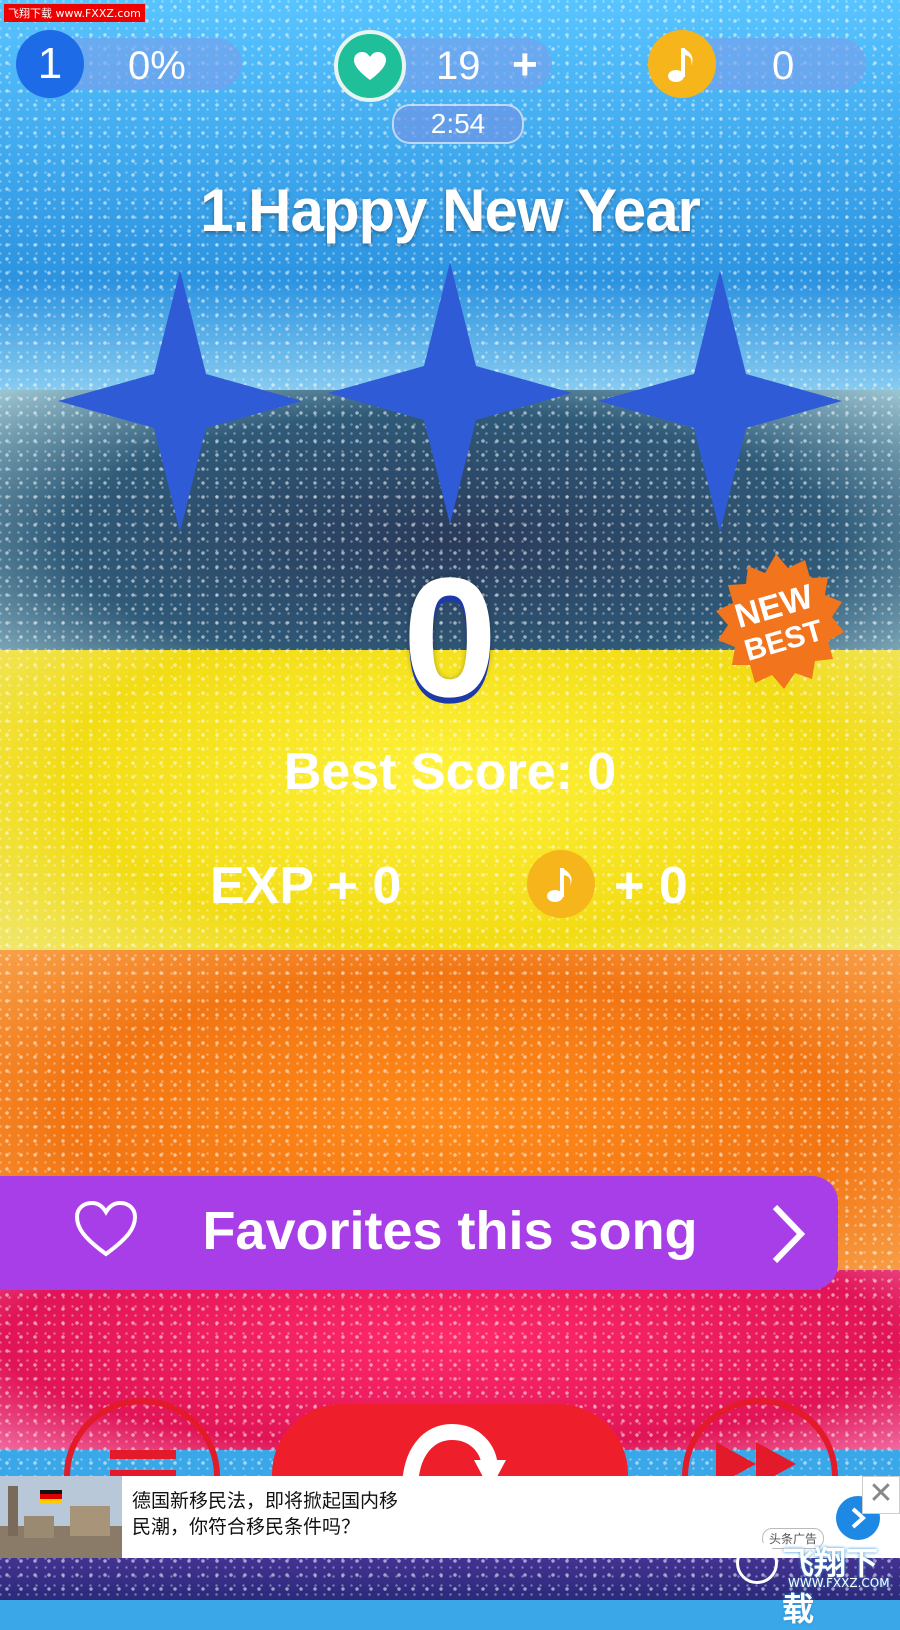  What do you see at coordinates (783, 66) in the screenshot?
I see `coins-count: 0` at bounding box center [783, 66].